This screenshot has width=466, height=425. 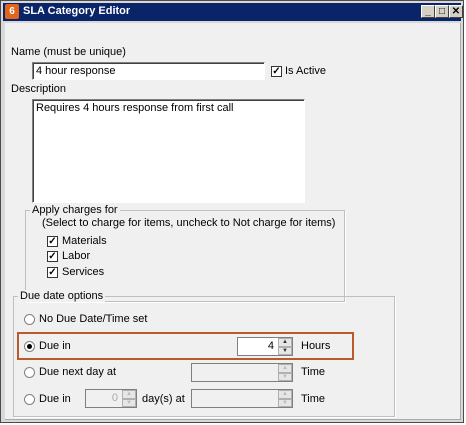 I want to click on minimize-button: _, so click(x=428, y=11).